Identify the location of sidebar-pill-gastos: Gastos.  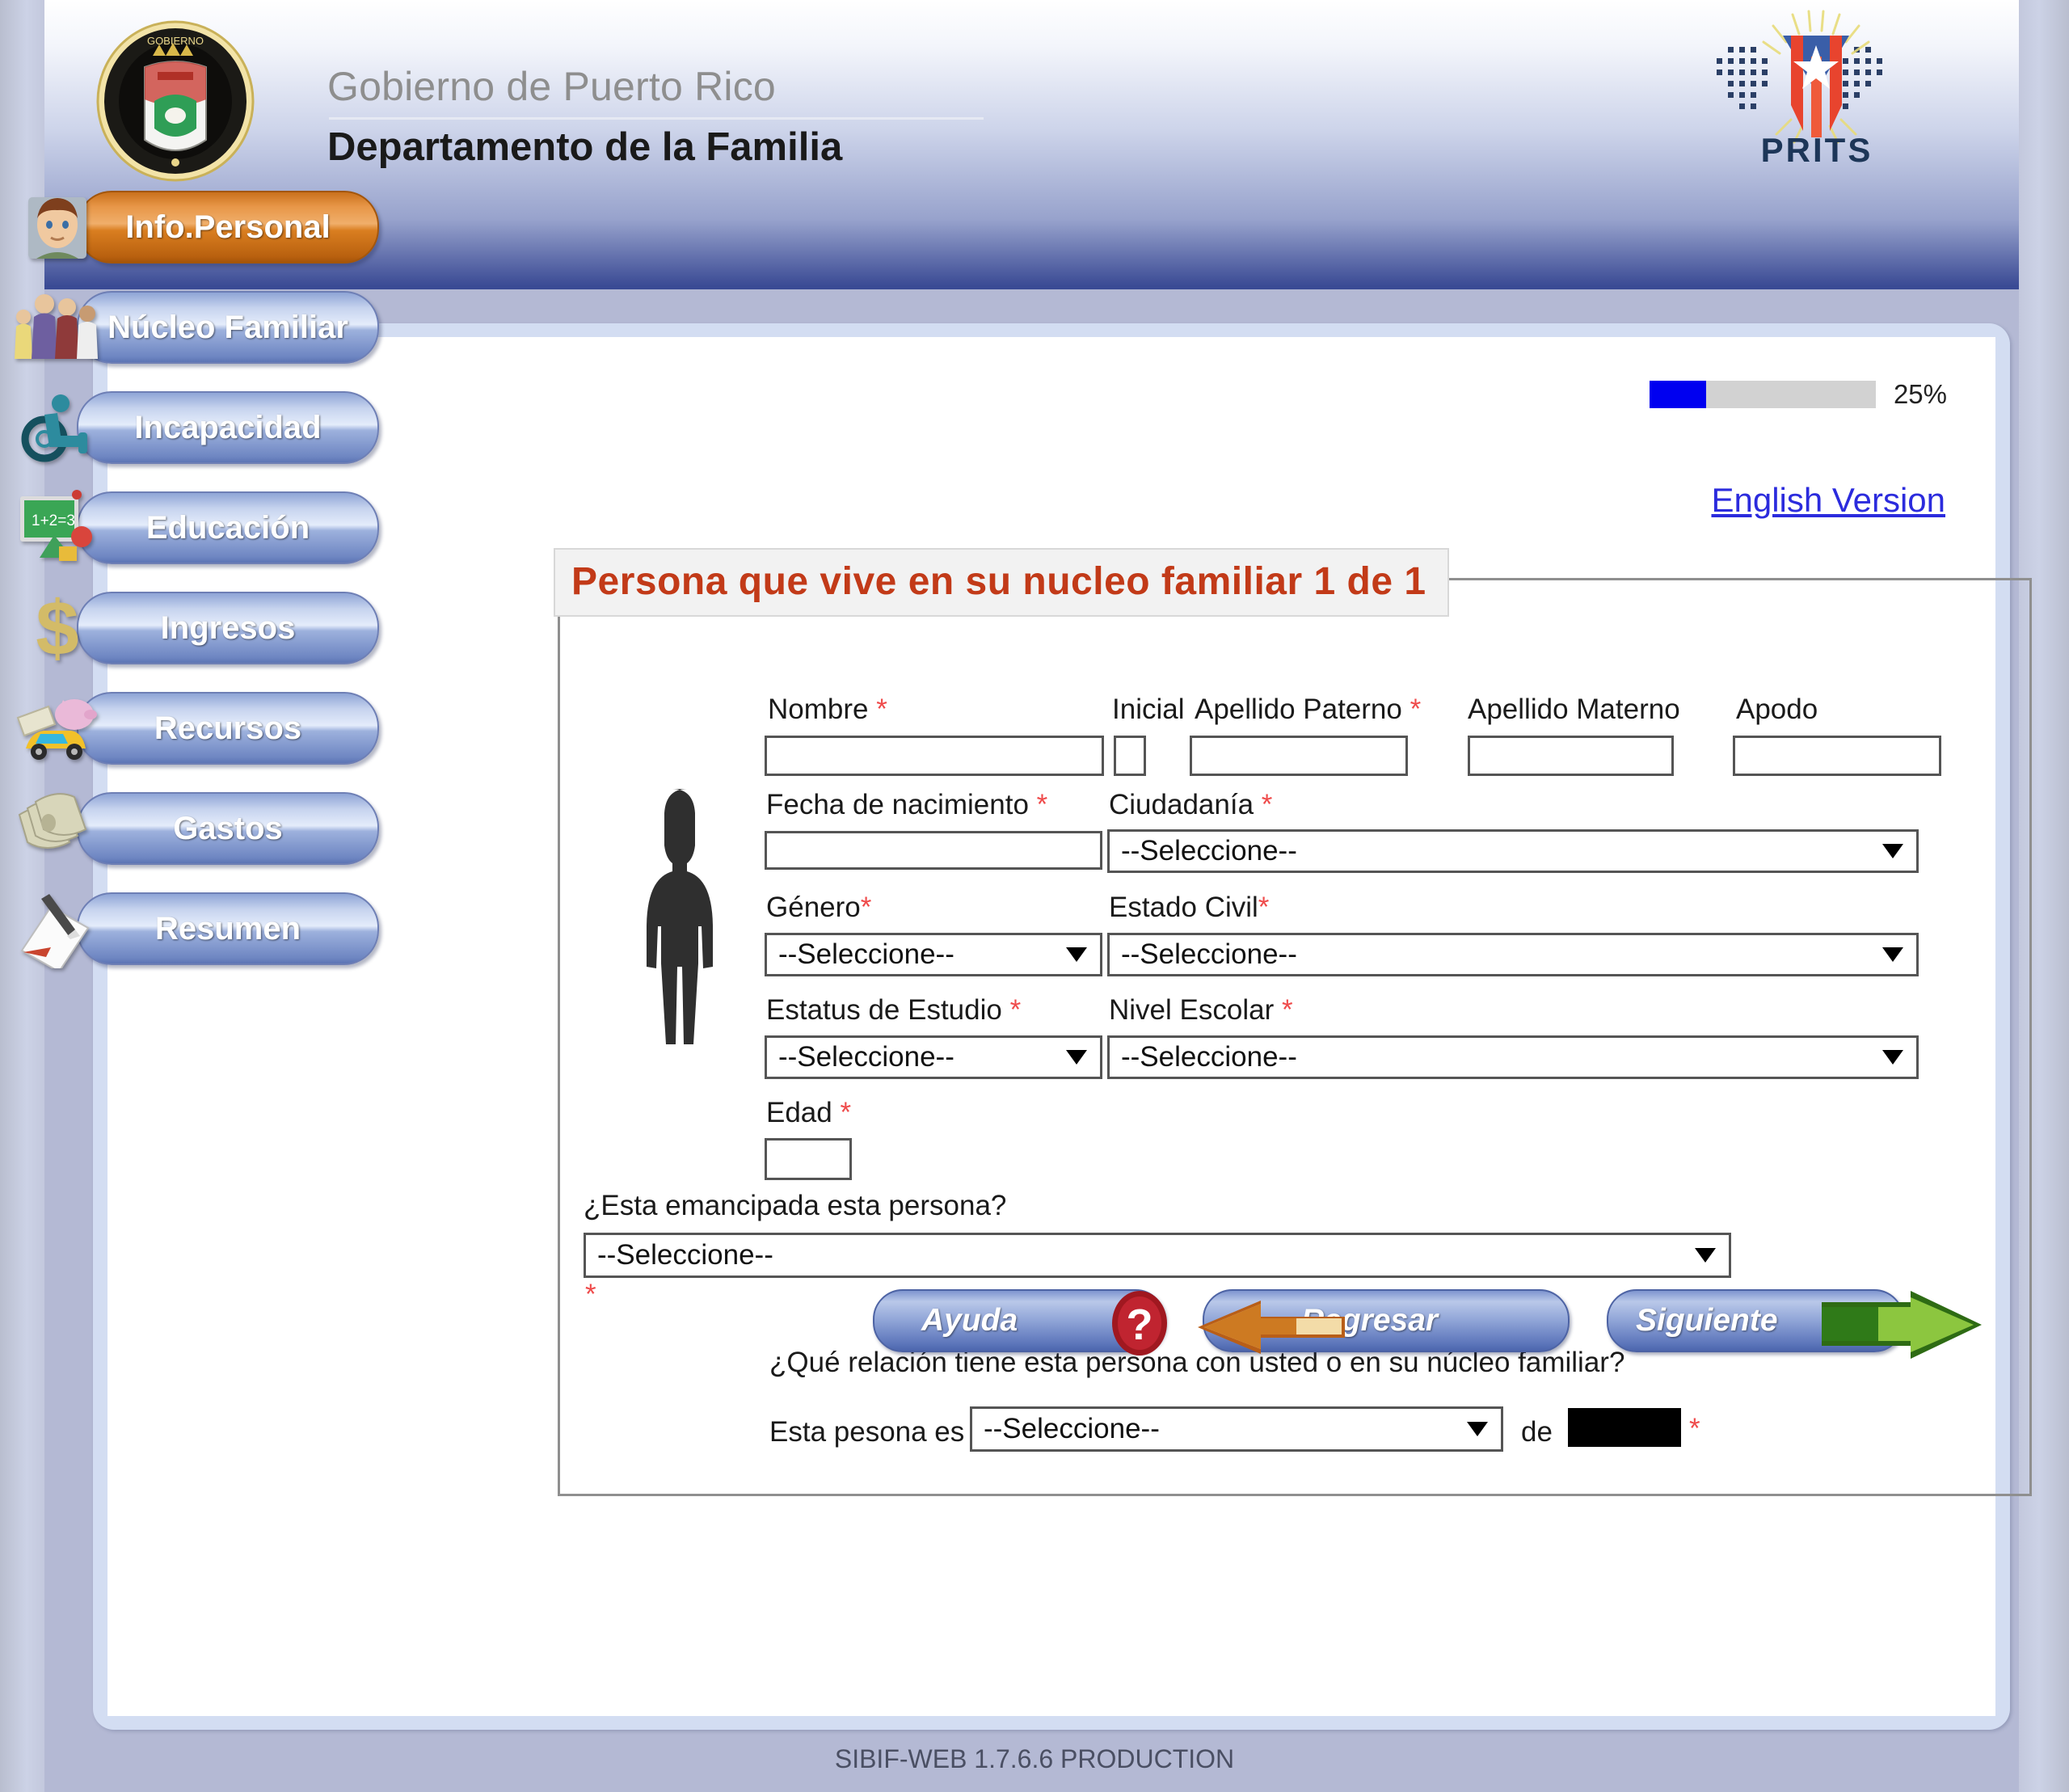
(228, 829).